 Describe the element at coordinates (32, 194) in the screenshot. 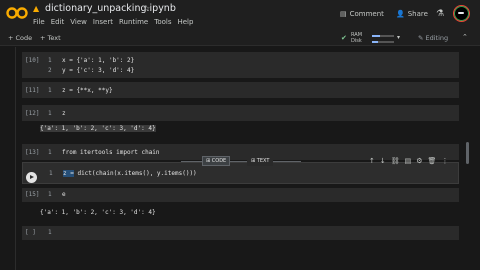

I see `exec-count: [15]` at that location.